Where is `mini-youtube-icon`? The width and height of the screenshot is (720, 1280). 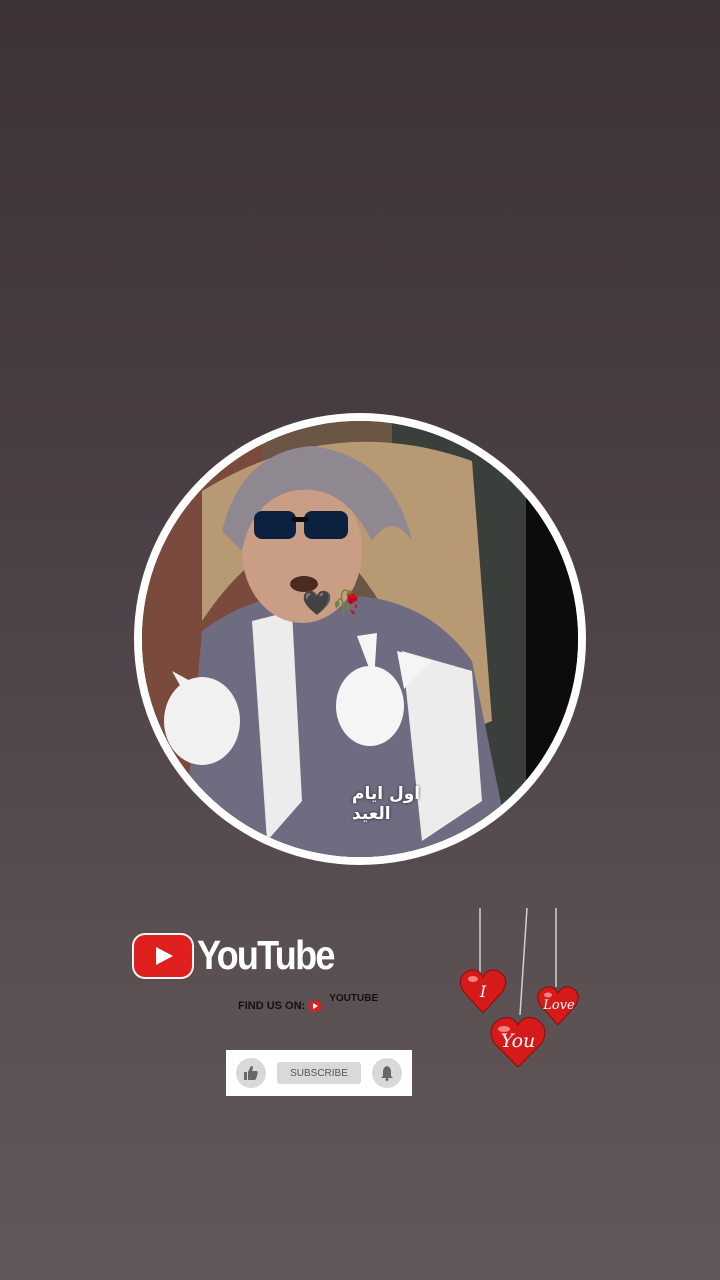 mini-youtube-icon is located at coordinates (315, 1006).